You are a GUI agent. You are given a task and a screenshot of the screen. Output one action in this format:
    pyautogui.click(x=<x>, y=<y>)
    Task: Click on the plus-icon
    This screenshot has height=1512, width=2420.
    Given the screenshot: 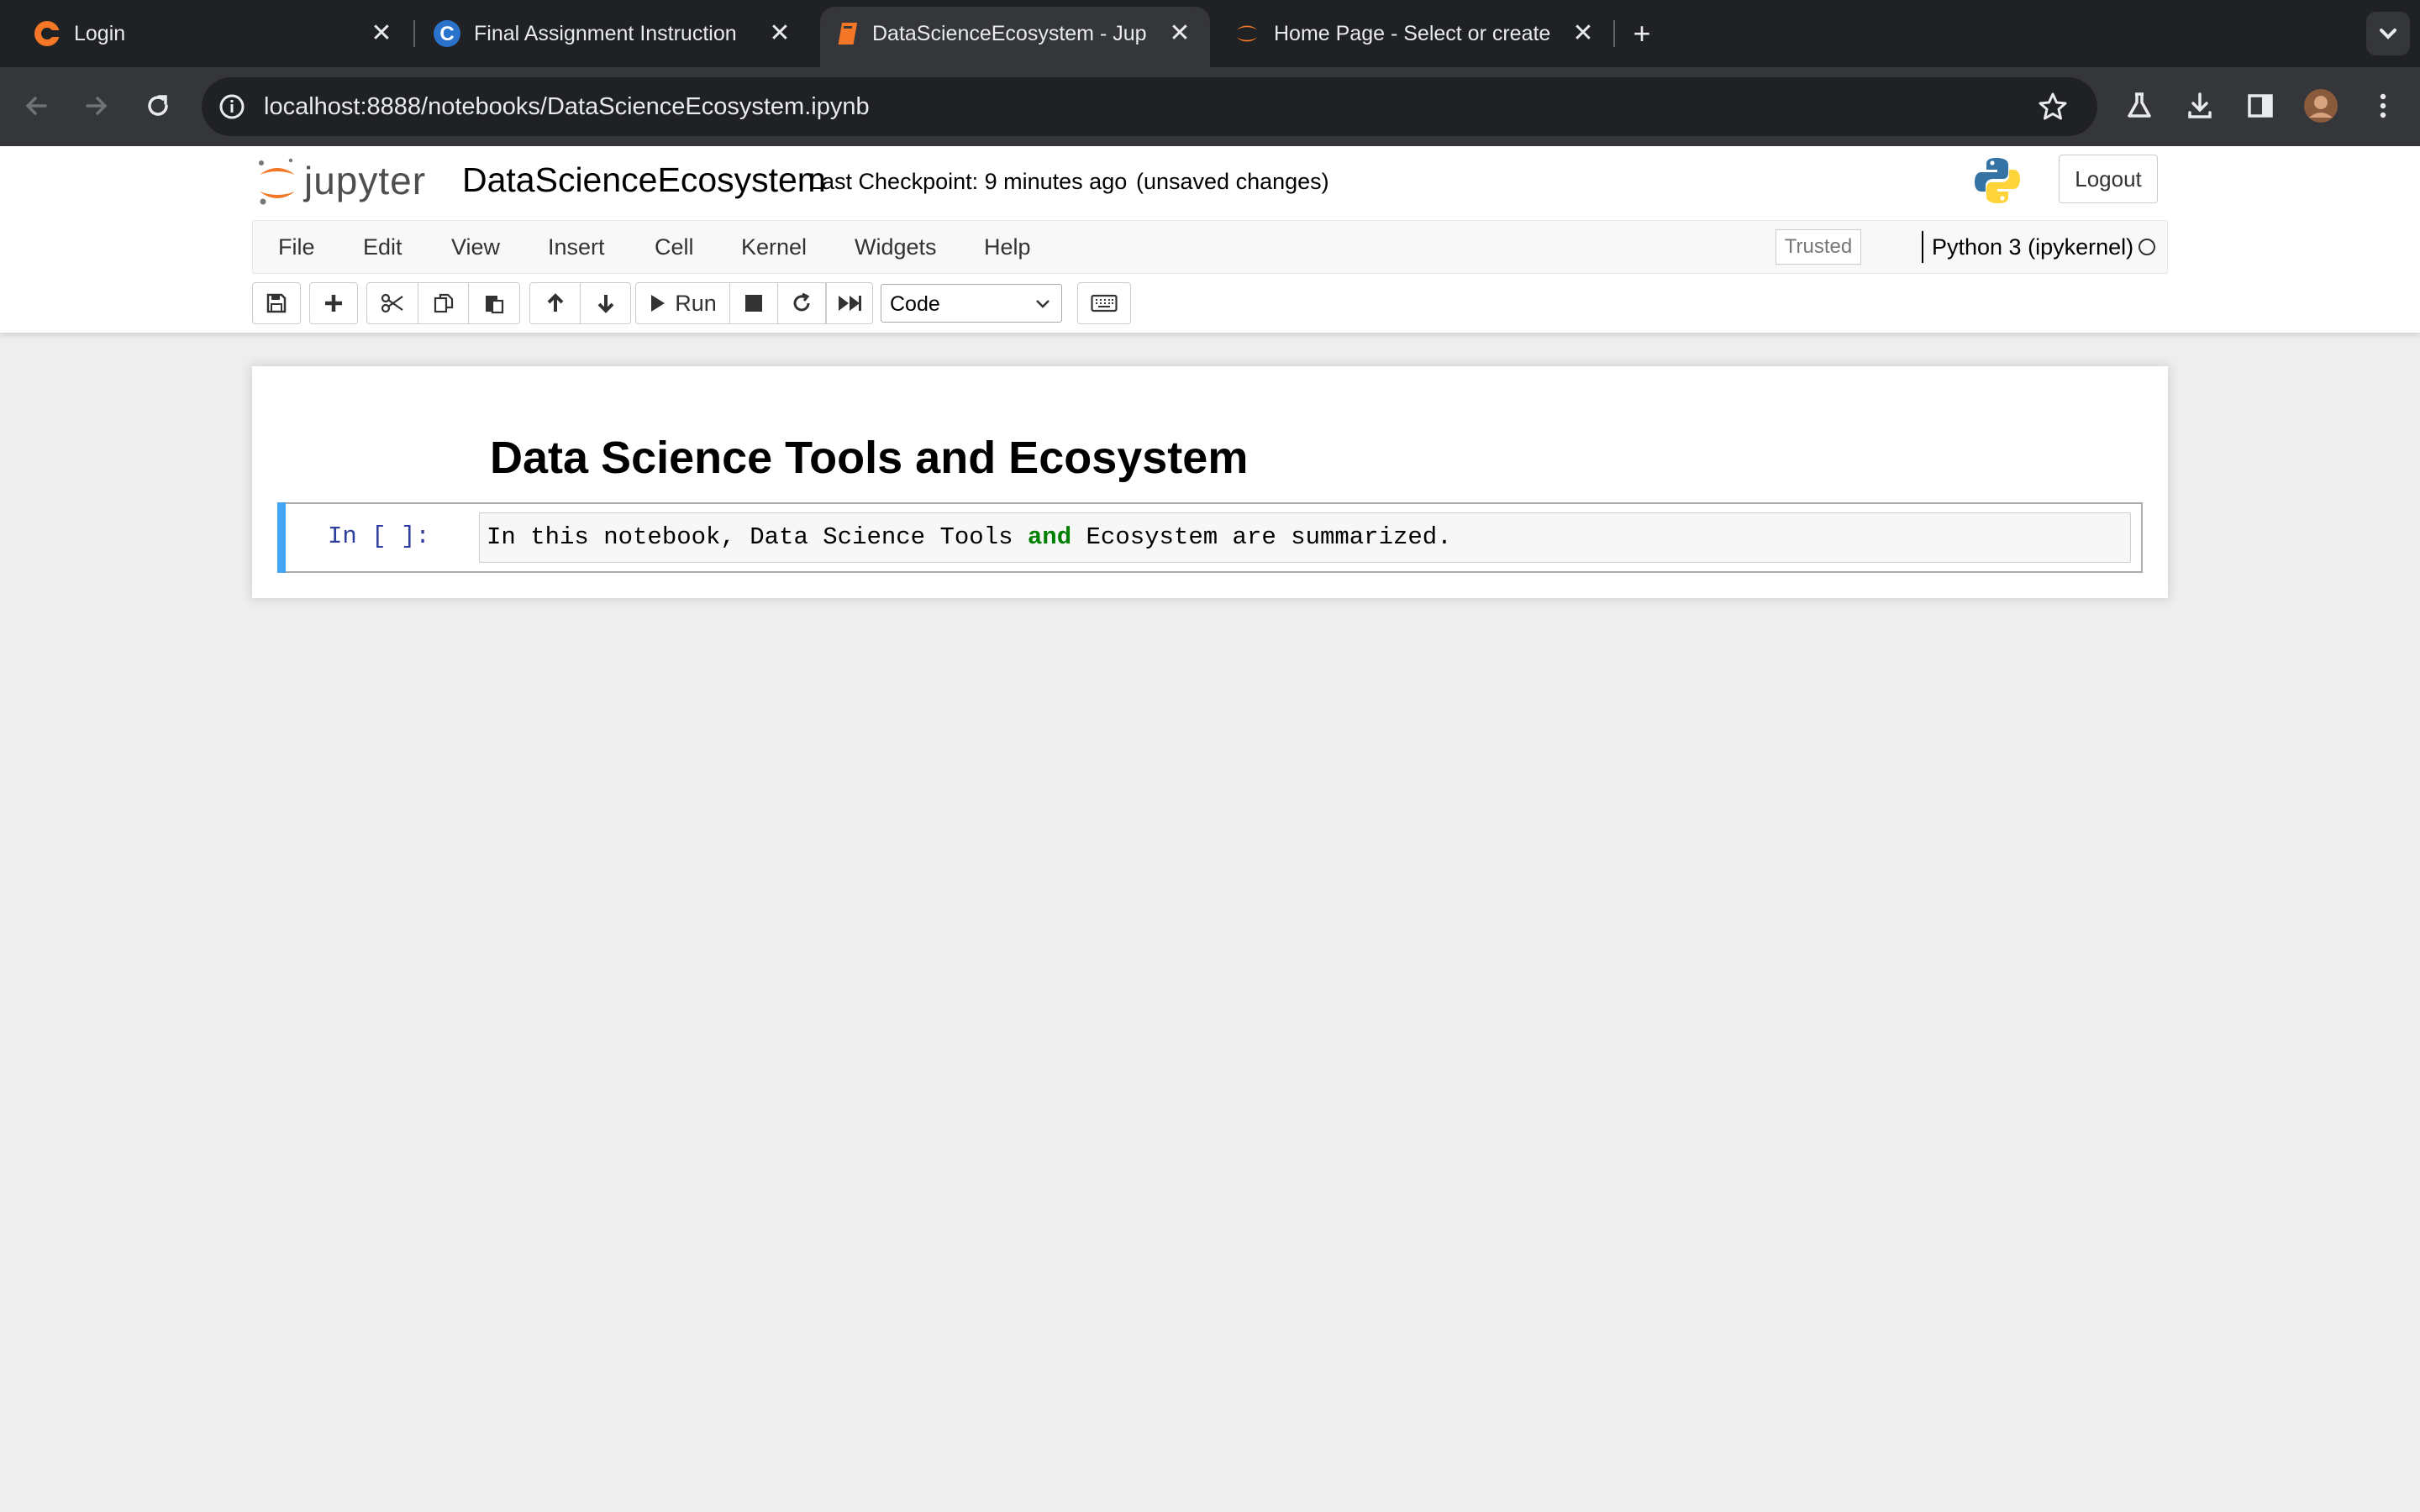 What is the action you would take?
    pyautogui.click(x=333, y=303)
    